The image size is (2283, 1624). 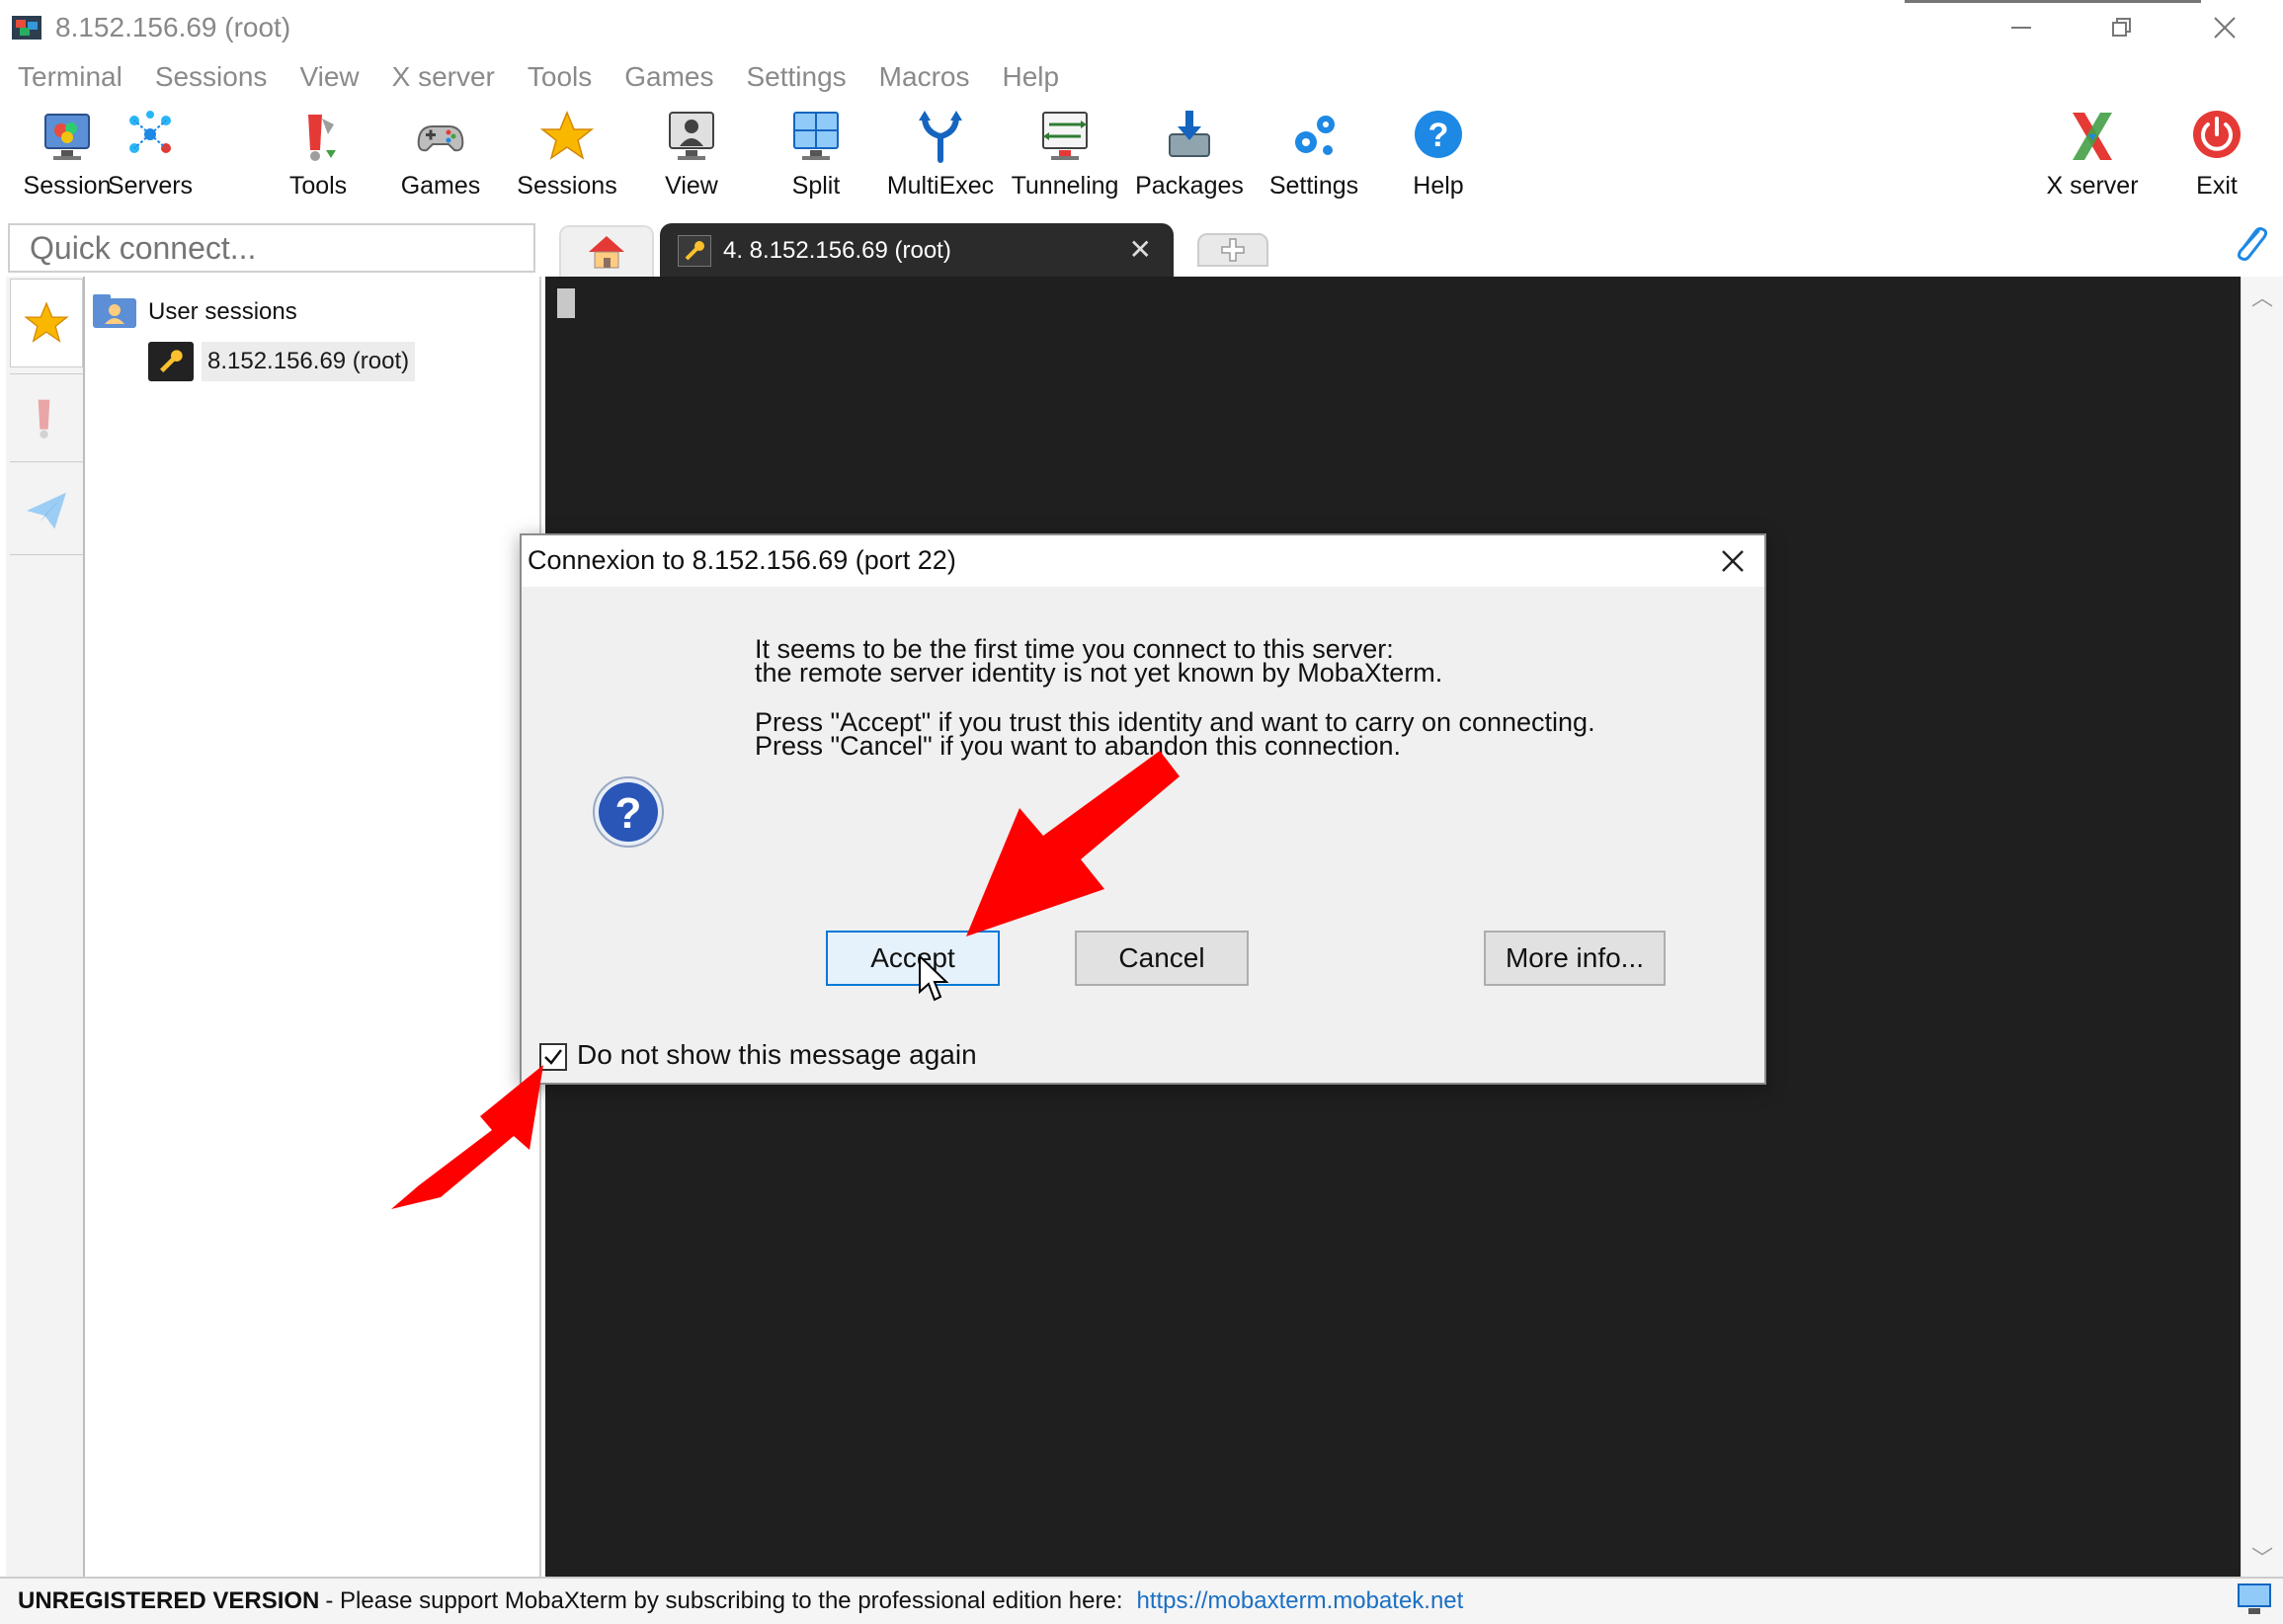 What do you see at coordinates (913, 959) in the screenshot?
I see `accept-button: Accept` at bounding box center [913, 959].